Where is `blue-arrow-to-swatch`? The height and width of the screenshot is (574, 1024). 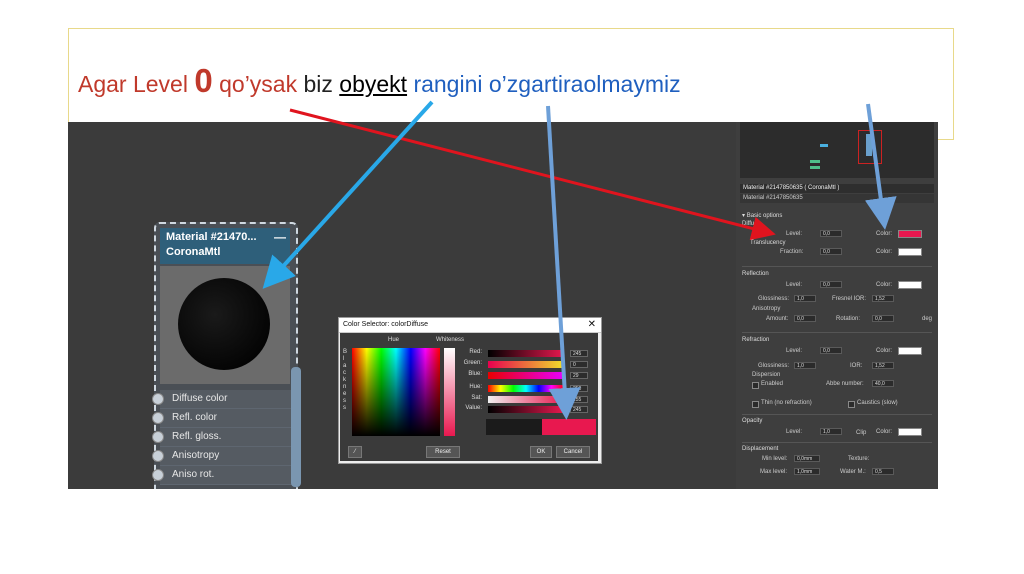
blue-arrow-to-swatch is located at coordinates (563, 262).